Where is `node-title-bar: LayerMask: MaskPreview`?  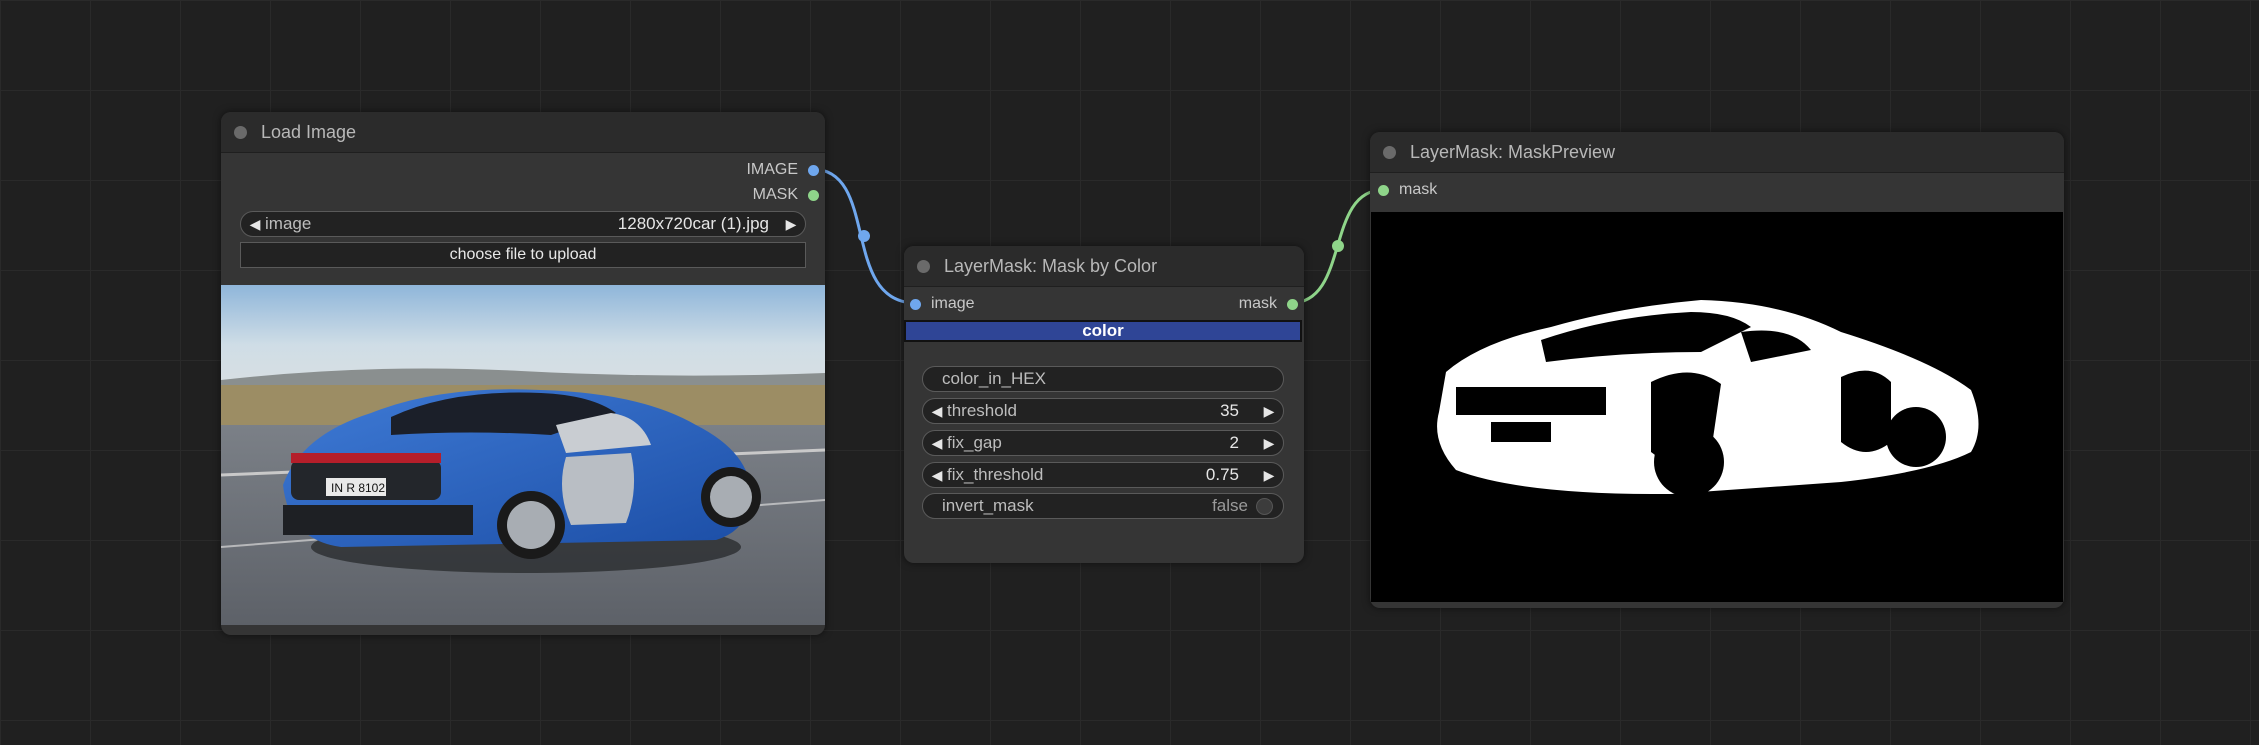 node-title-bar: LayerMask: MaskPreview is located at coordinates (1717, 152).